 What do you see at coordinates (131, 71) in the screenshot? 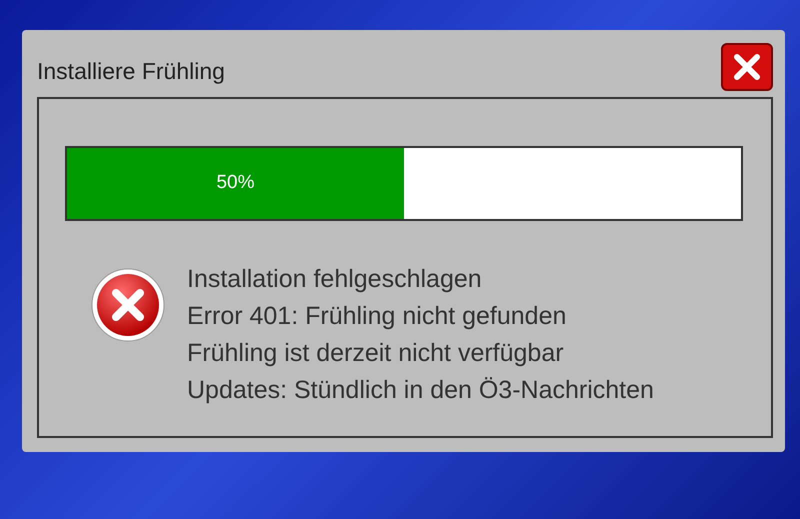
I see `window-title: Installiere Frühling` at bounding box center [131, 71].